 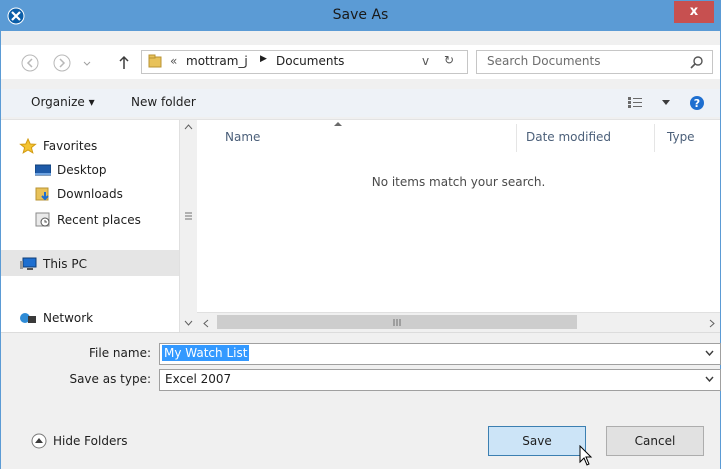 What do you see at coordinates (188, 226) in the screenshot?
I see `navigation-scrollbar` at bounding box center [188, 226].